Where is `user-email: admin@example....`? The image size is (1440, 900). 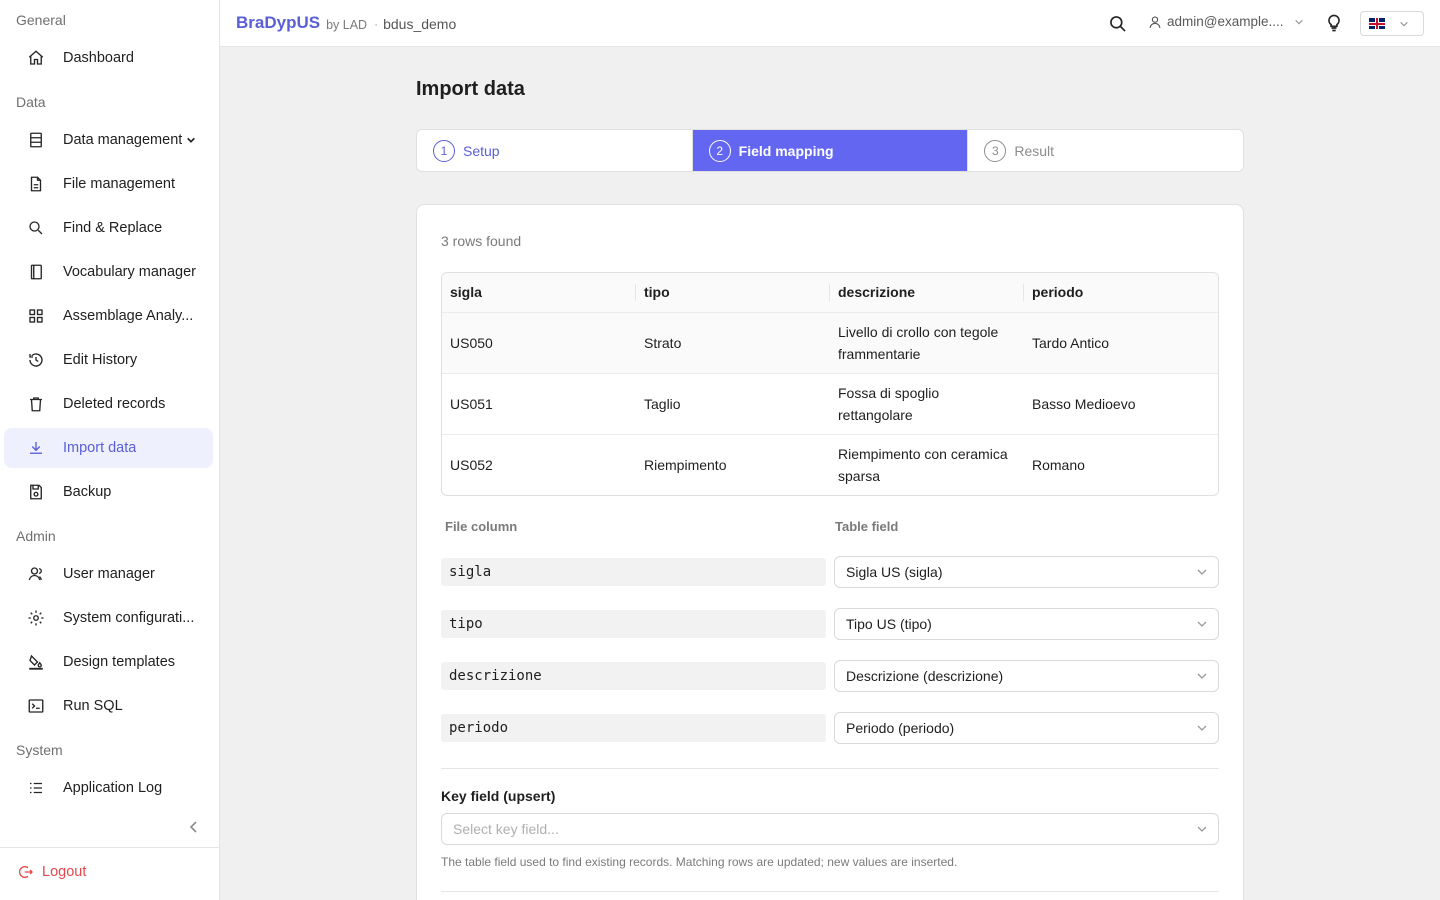 user-email: admin@example.... is located at coordinates (1225, 21).